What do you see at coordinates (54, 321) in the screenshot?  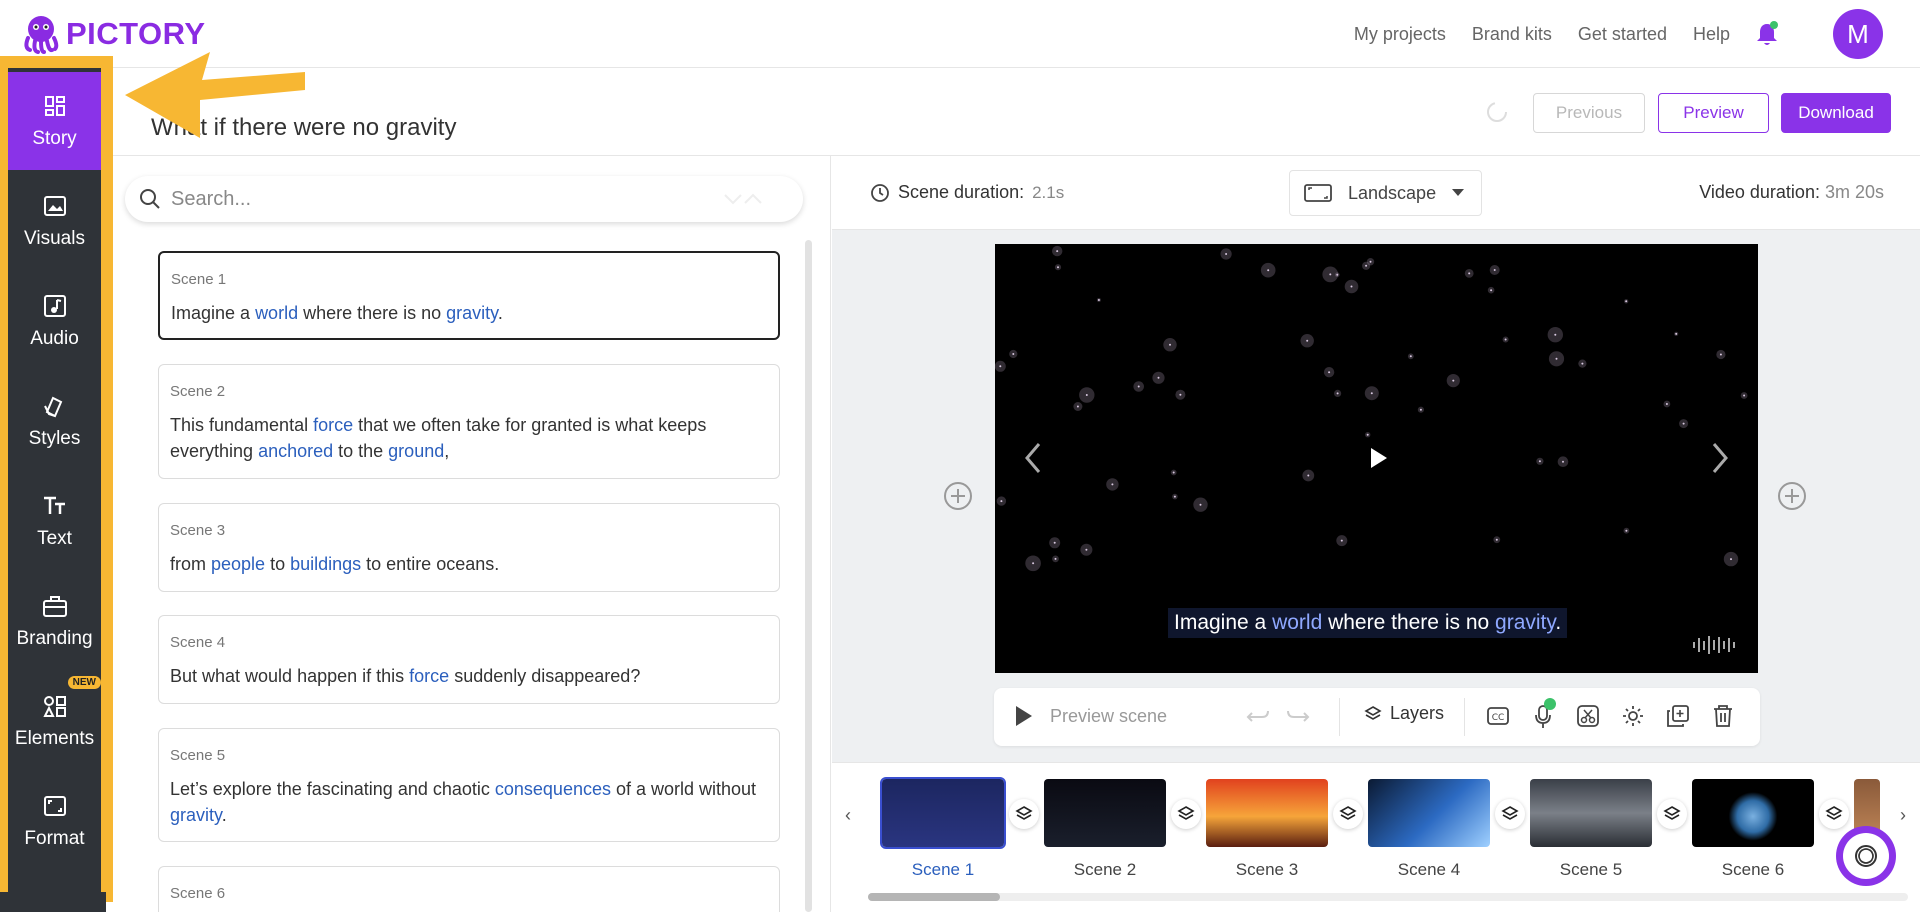 I see `sidebar-item-audio: Audio` at bounding box center [54, 321].